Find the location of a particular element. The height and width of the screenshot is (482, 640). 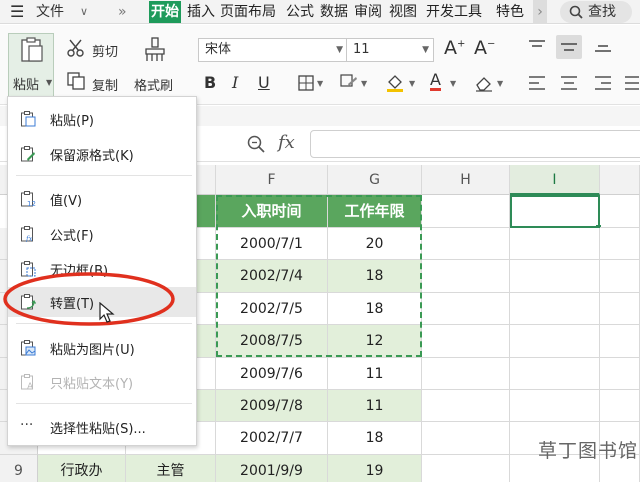

cell-f: 2000/7/1 is located at coordinates (272, 244).